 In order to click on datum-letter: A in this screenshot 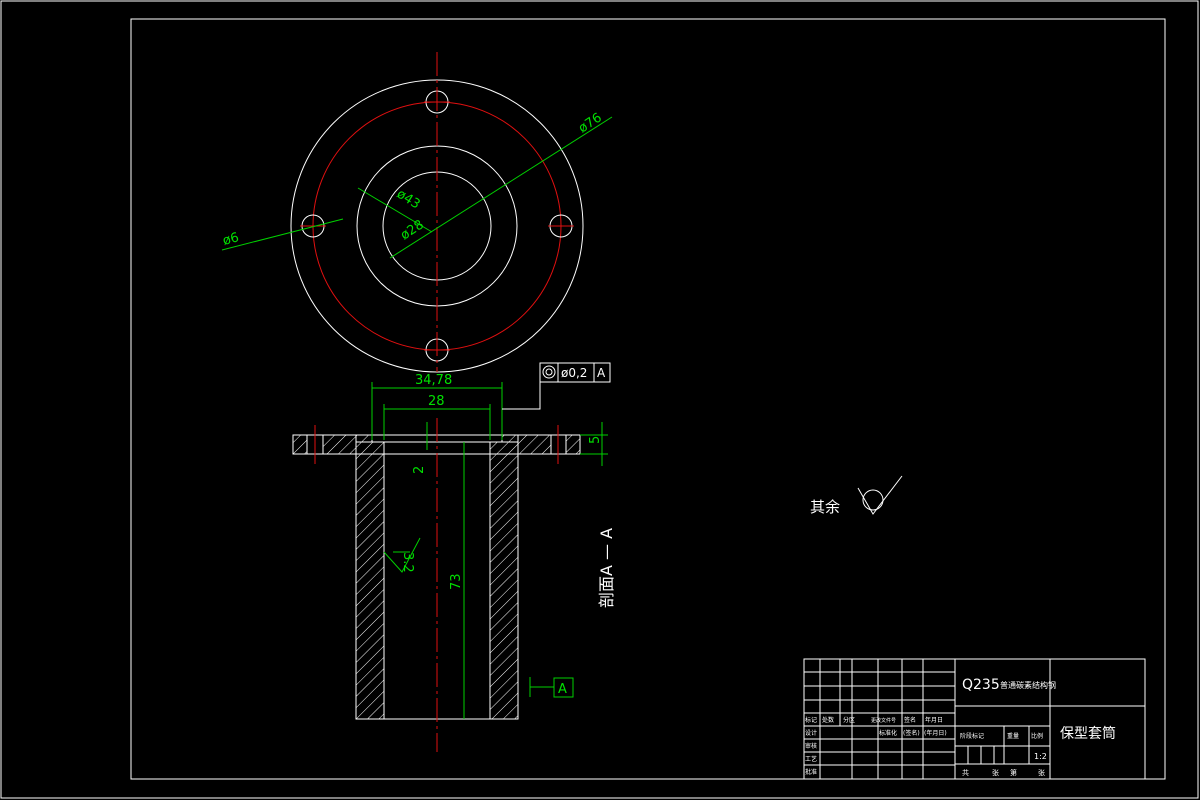, I will do `click(562, 689)`.